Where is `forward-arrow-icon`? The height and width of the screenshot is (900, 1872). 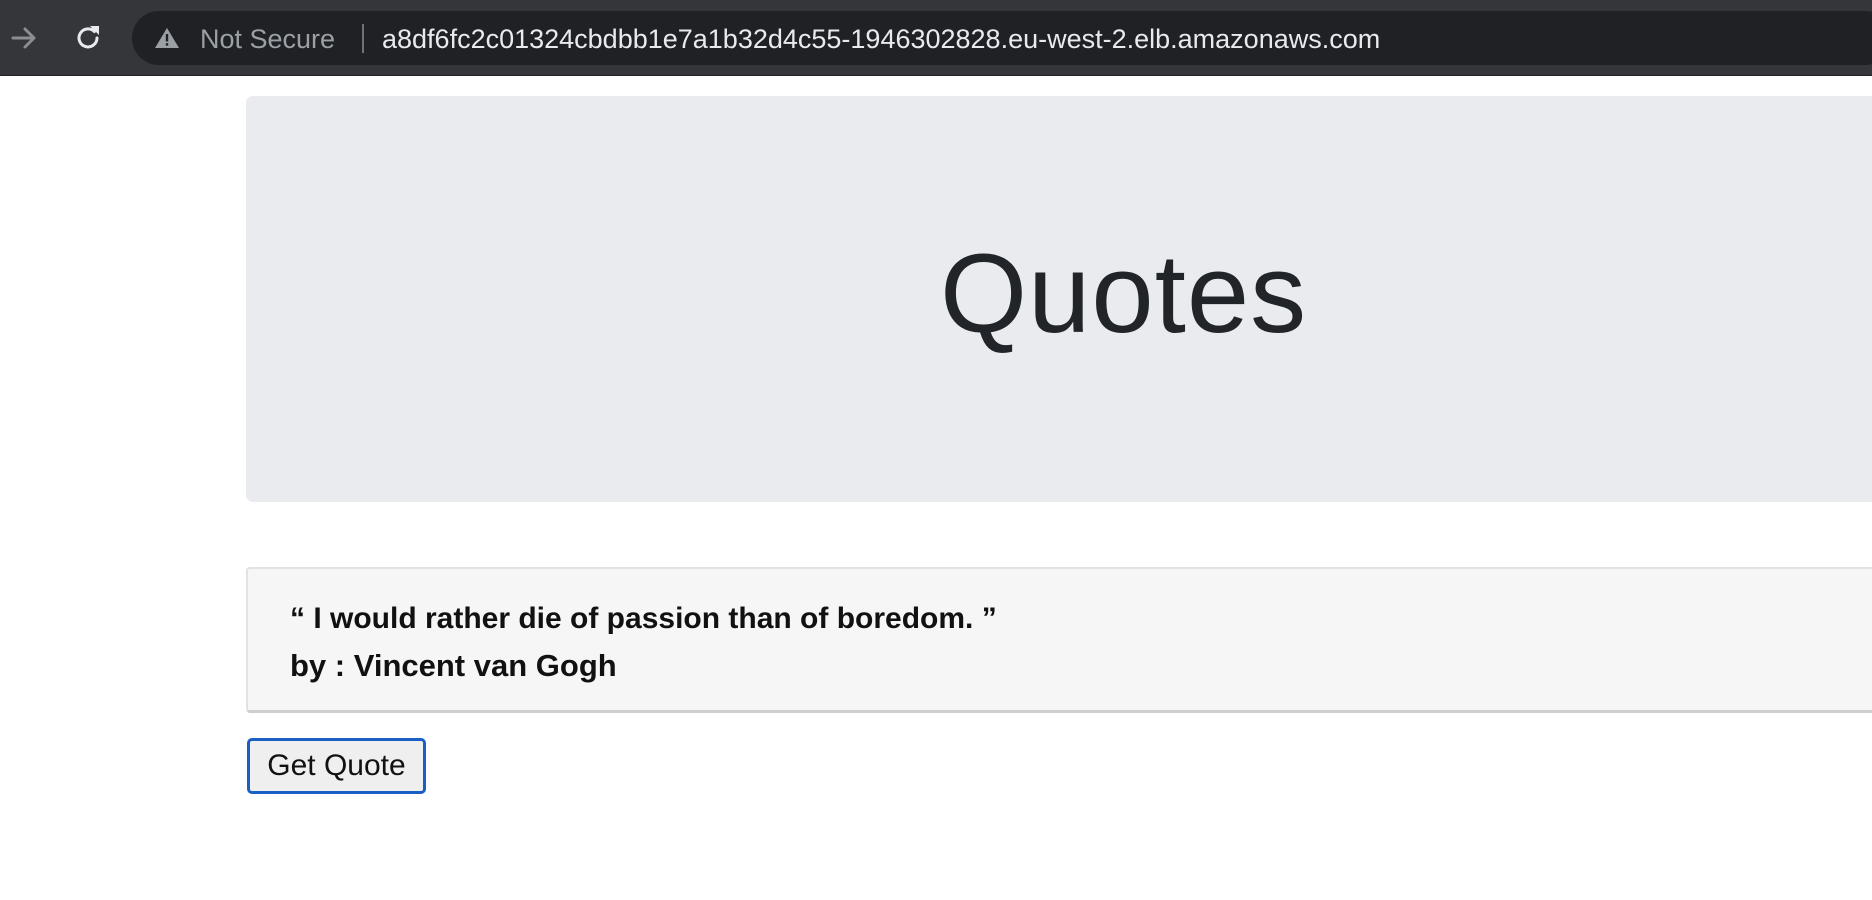
forward-arrow-icon is located at coordinates (24, 38).